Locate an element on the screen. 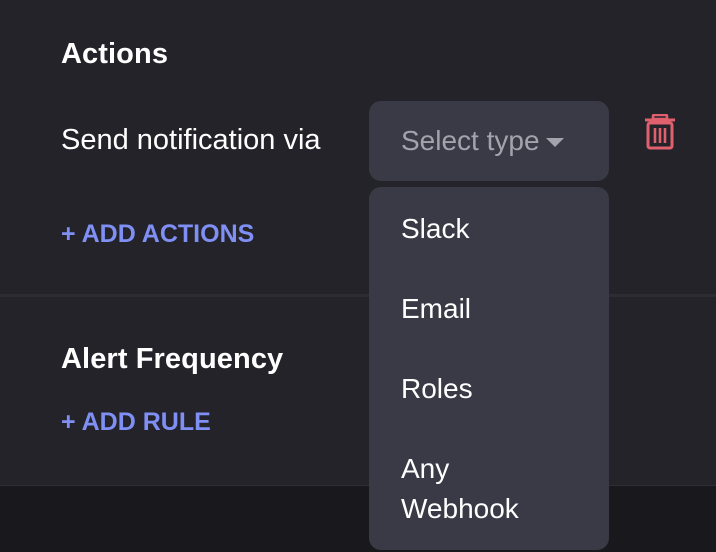  dropdown-option-email: Email is located at coordinates (436, 309).